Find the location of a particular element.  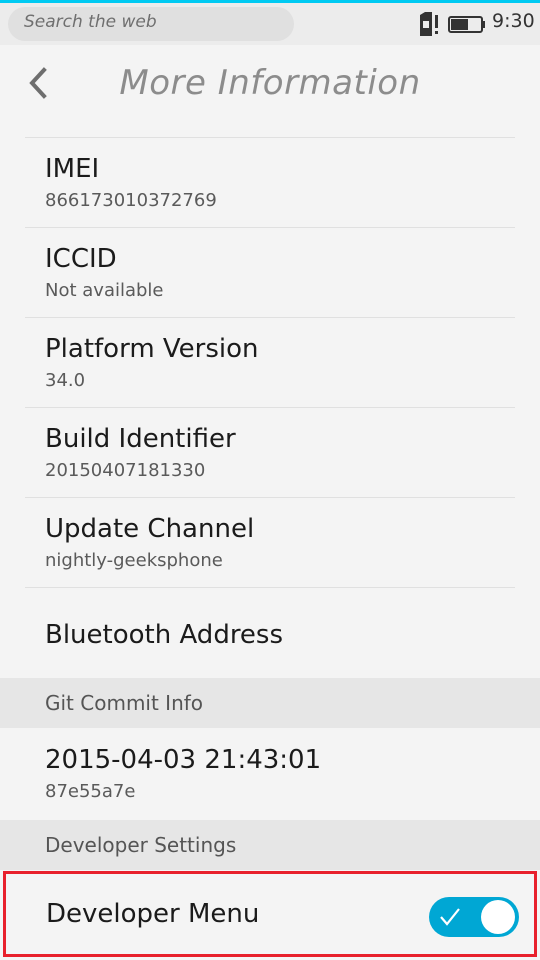

section-header-git: Git Commit Info is located at coordinates (270, 703).